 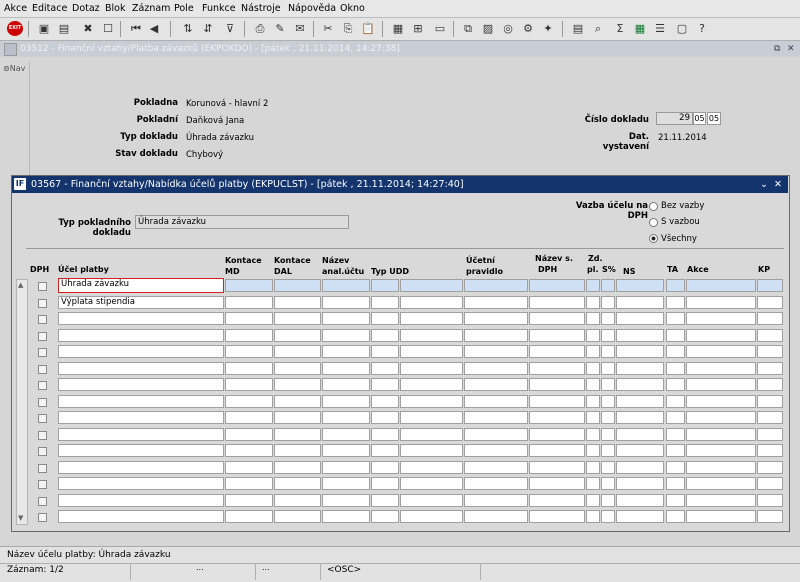 What do you see at coordinates (230, 28) in the screenshot?
I see `filter-icon: ⊽` at bounding box center [230, 28].